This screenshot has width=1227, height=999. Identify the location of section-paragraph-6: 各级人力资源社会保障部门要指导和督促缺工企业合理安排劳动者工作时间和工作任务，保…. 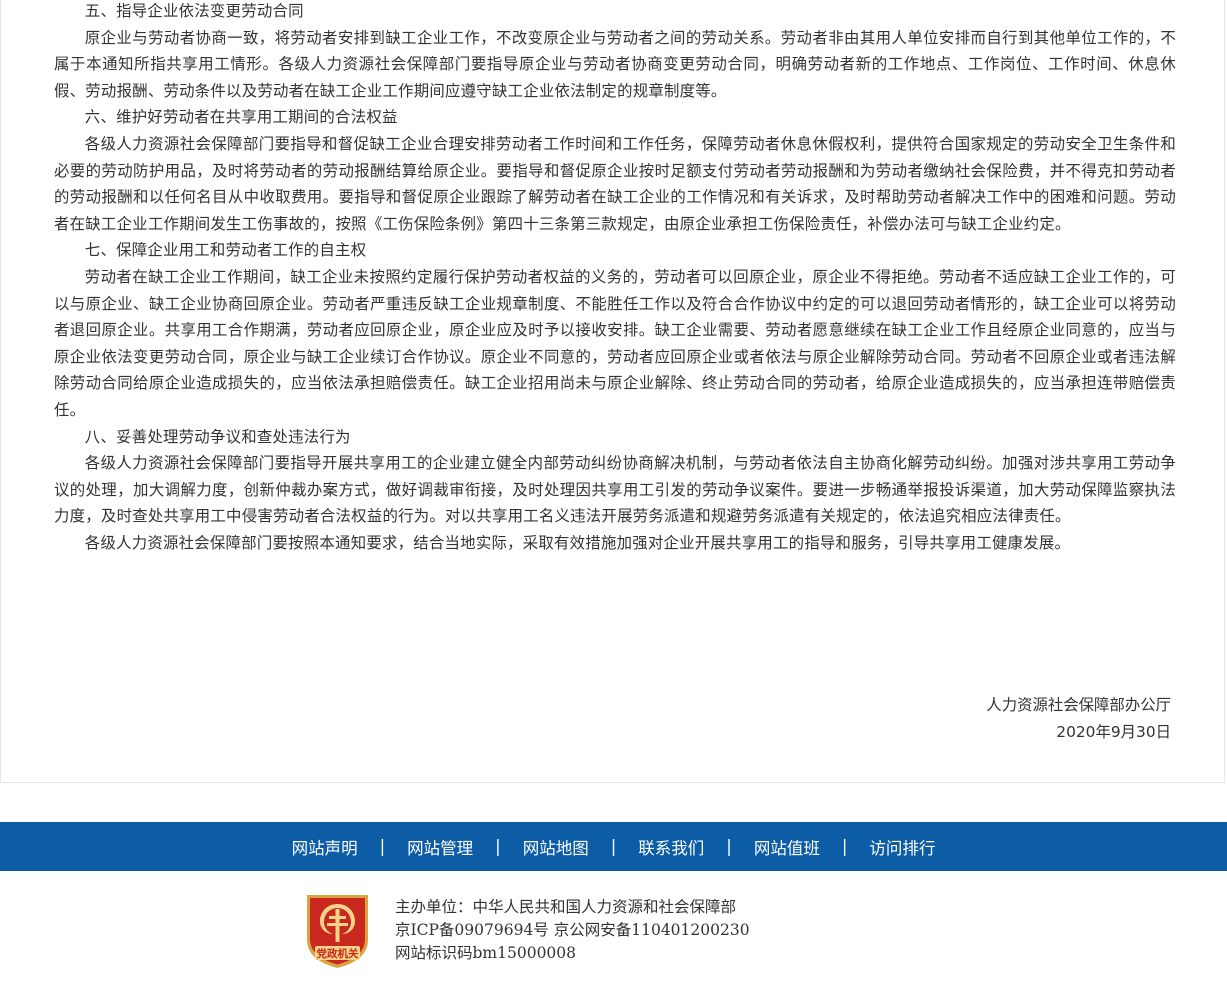
(615, 183).